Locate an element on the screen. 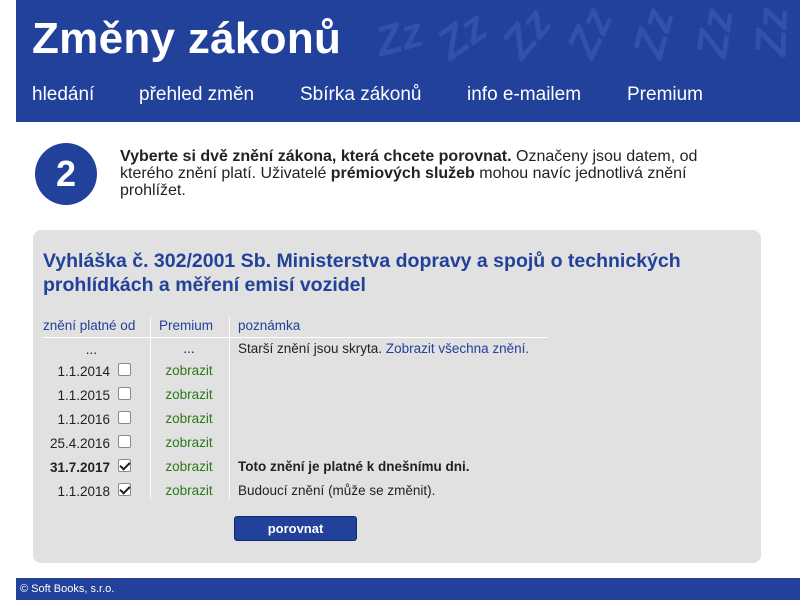  version-date: 1.1.2014 is located at coordinates (83, 371).